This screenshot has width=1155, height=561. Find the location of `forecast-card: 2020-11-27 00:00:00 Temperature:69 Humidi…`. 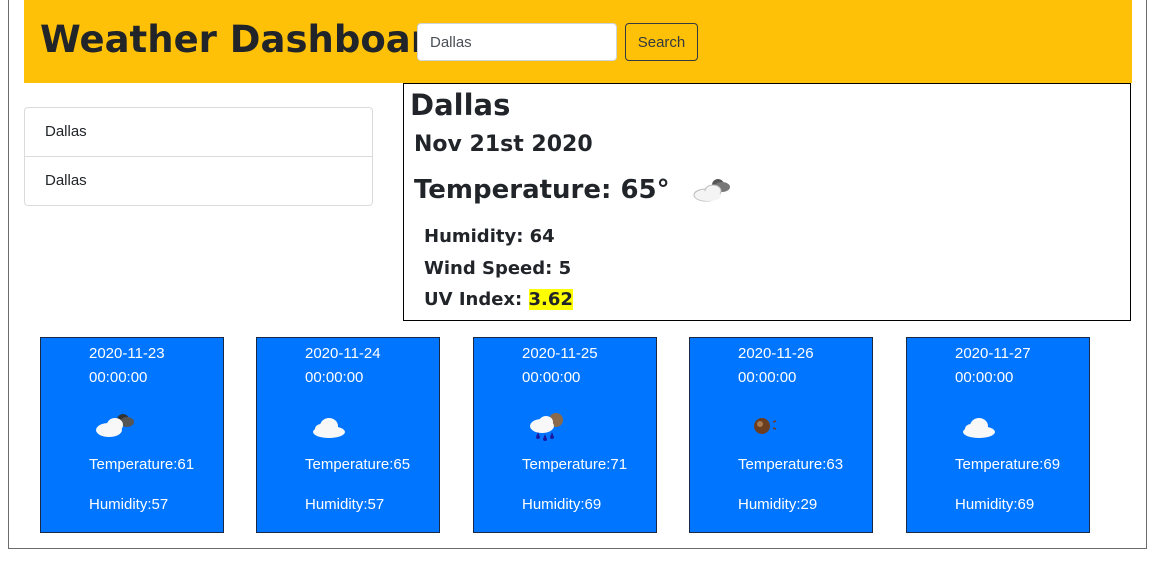

forecast-card: 2020-11-27 00:00:00 Temperature:69 Humidi… is located at coordinates (998, 435).